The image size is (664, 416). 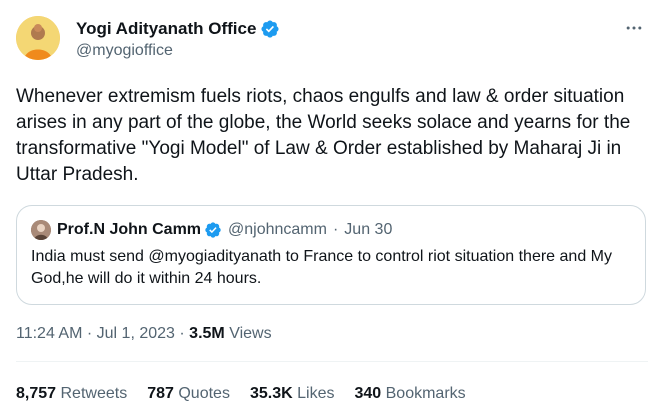 I want to click on bookmarks-count: 340, so click(x=368, y=393).